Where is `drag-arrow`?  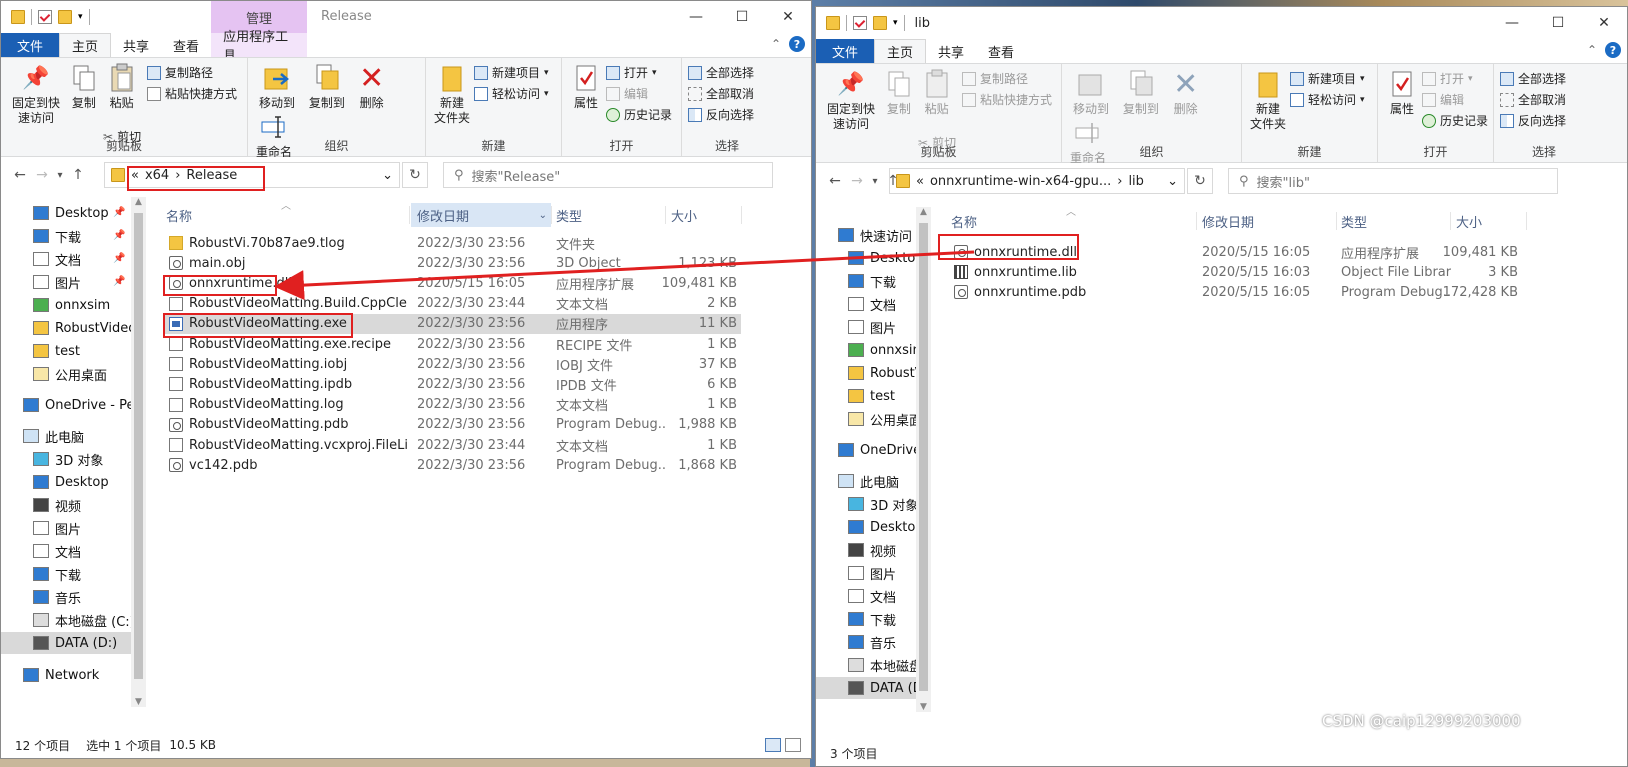 drag-arrow is located at coordinates (624, 275).